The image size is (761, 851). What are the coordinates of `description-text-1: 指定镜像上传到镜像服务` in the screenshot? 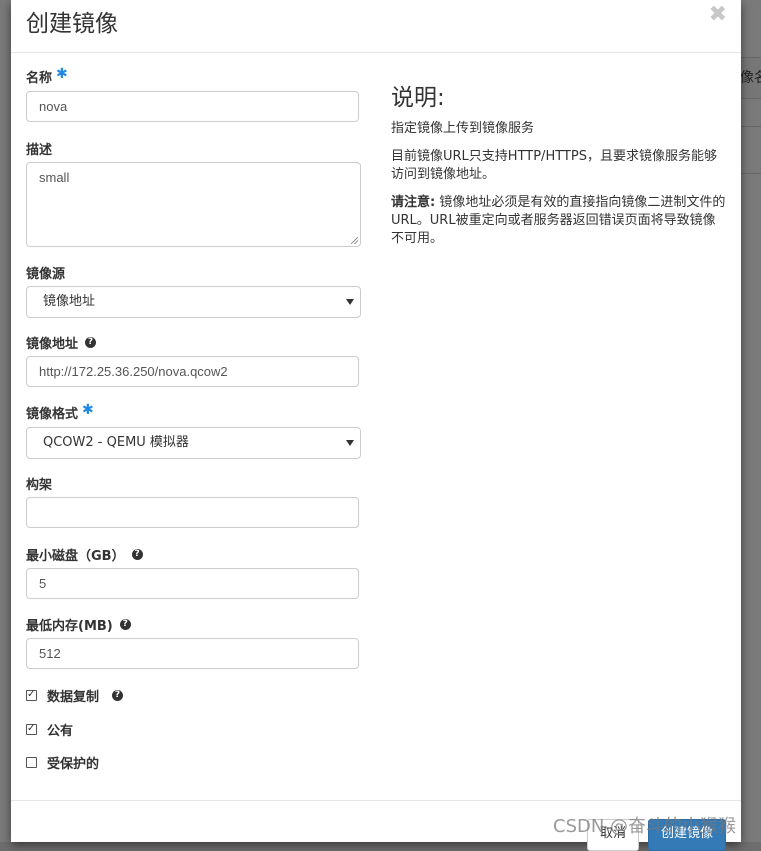 It's located at (463, 128).